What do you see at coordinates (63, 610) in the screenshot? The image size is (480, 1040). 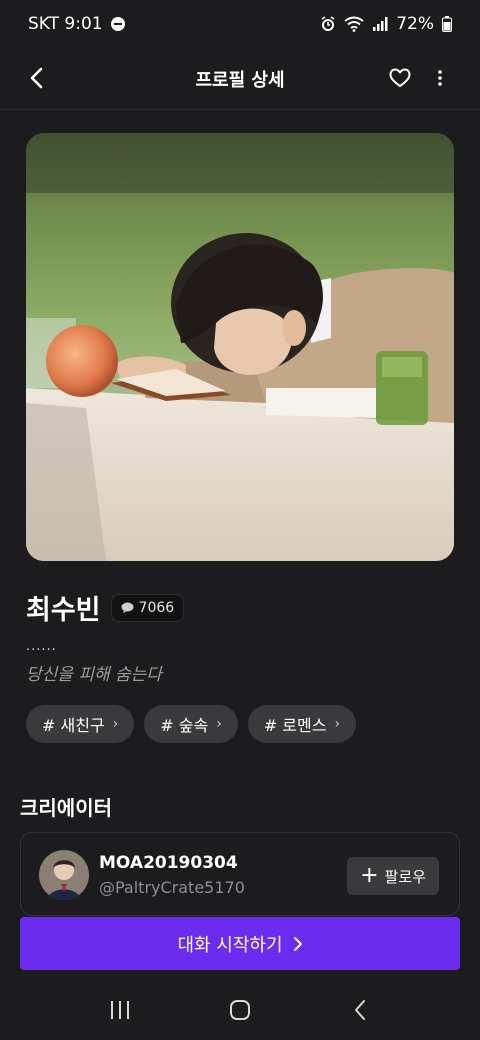 I see `character-name: 최수빈` at bounding box center [63, 610].